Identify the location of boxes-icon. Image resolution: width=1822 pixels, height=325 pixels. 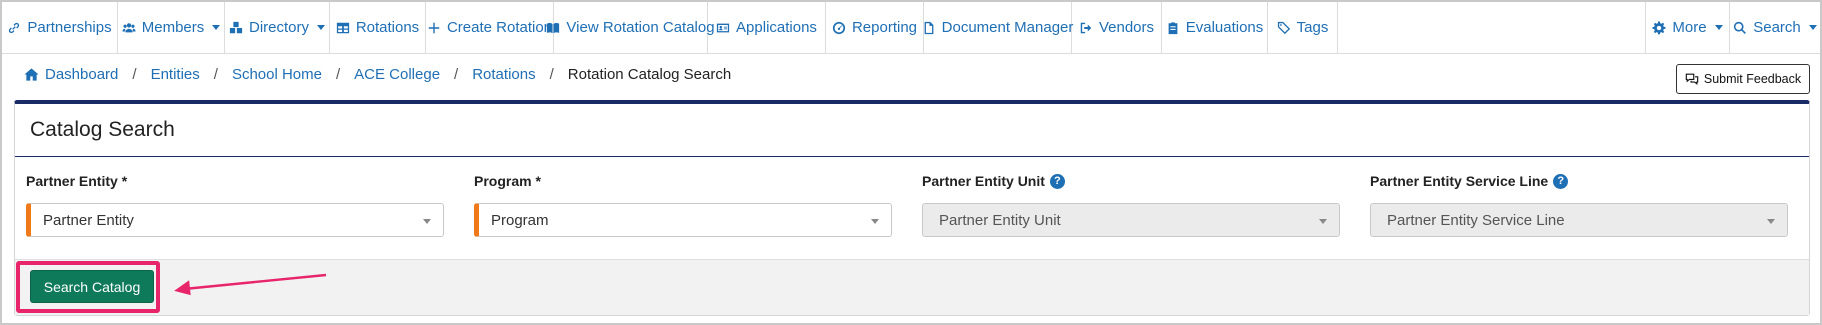
(236, 27).